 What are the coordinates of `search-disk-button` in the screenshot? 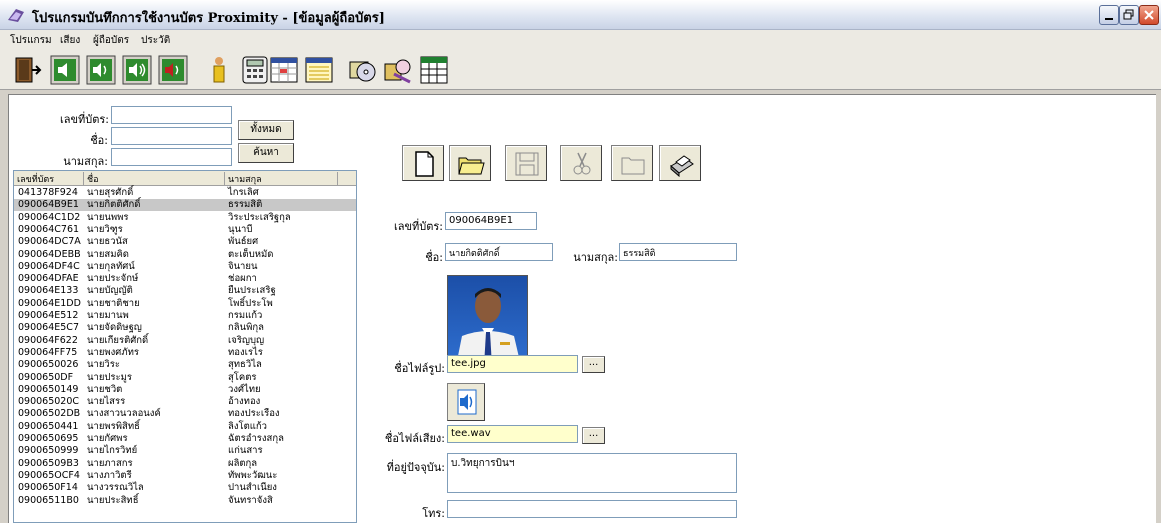 It's located at (398, 70).